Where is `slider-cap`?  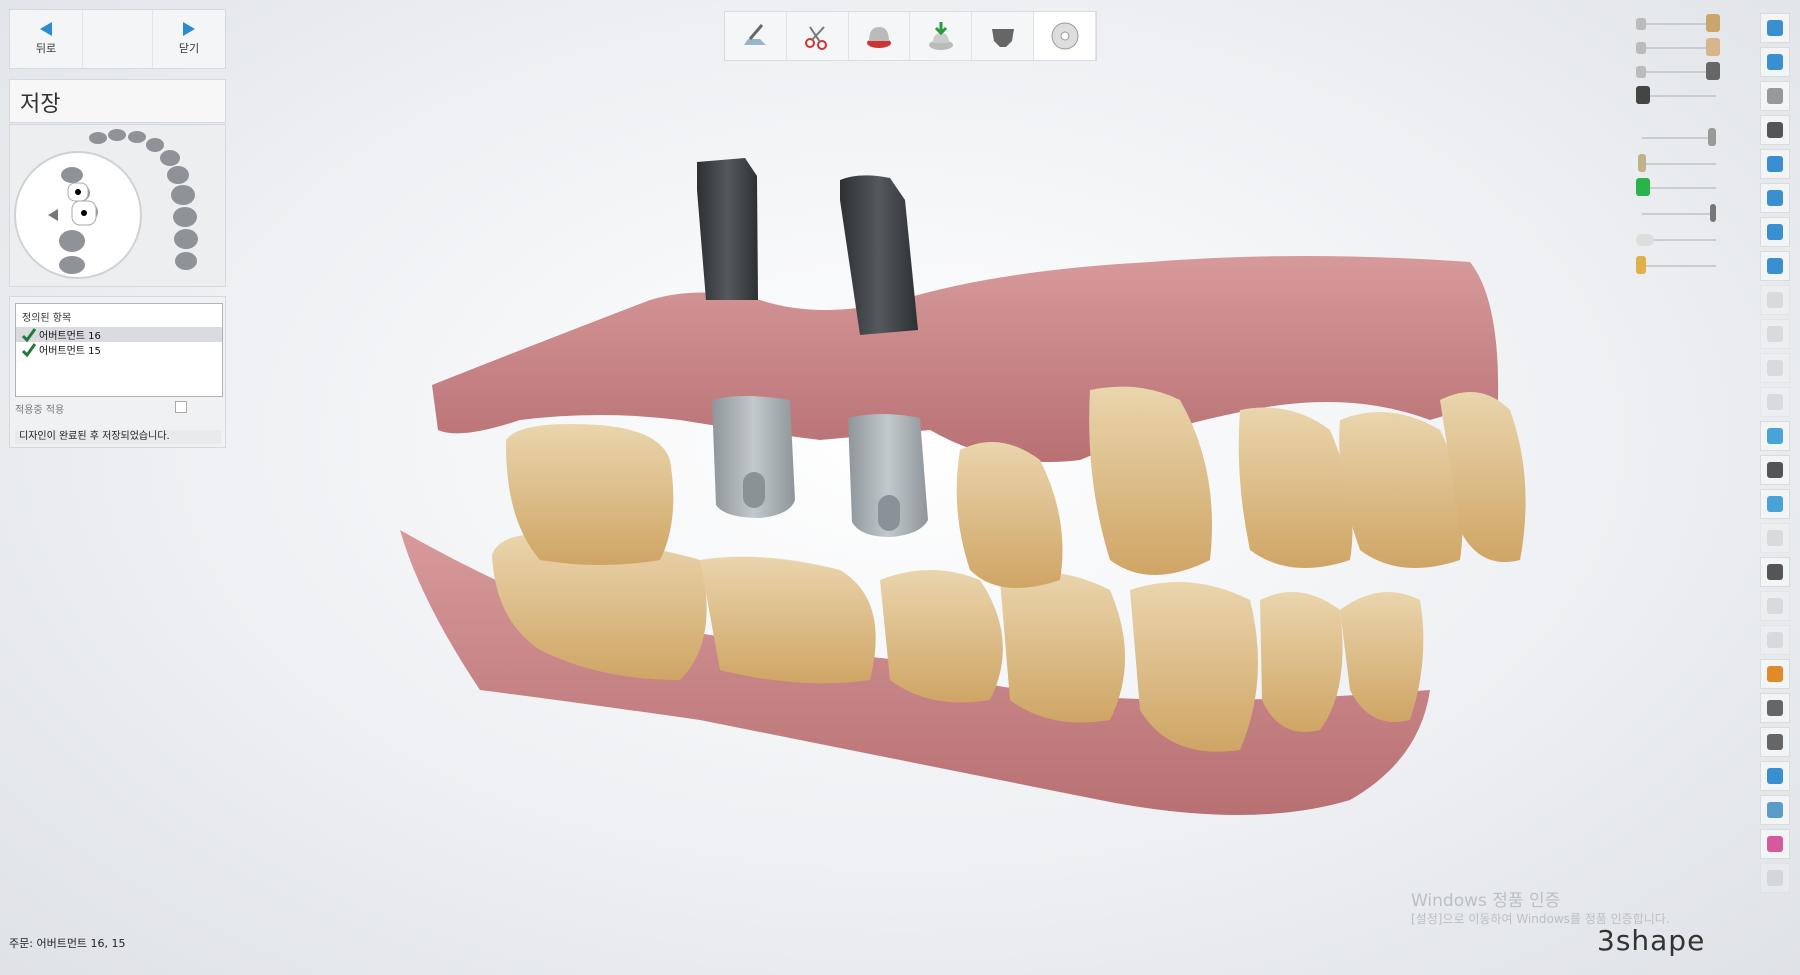
slider-cap is located at coordinates (1681, 240).